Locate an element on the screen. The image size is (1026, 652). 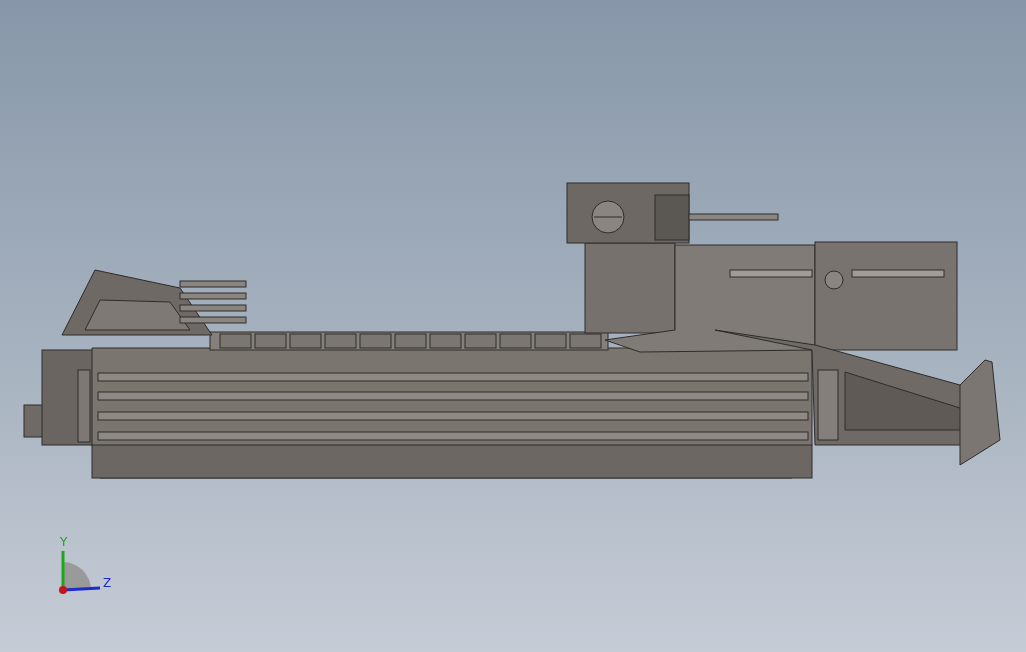
triad-icon is located at coordinates (80, 572).